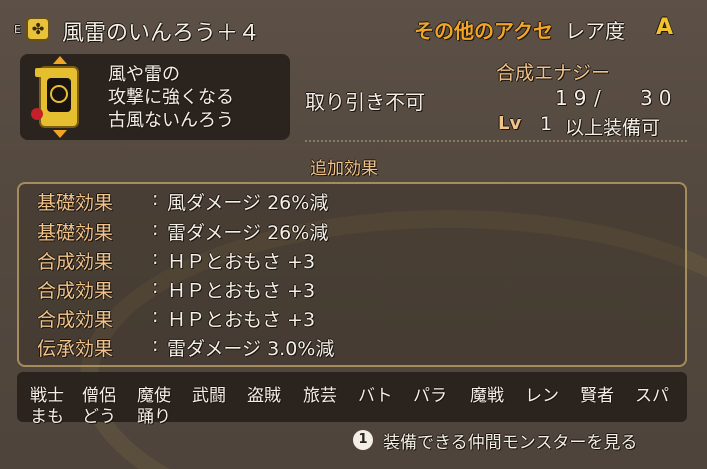  What do you see at coordinates (375, 396) in the screenshot?
I see `job-label: バト` at bounding box center [375, 396].